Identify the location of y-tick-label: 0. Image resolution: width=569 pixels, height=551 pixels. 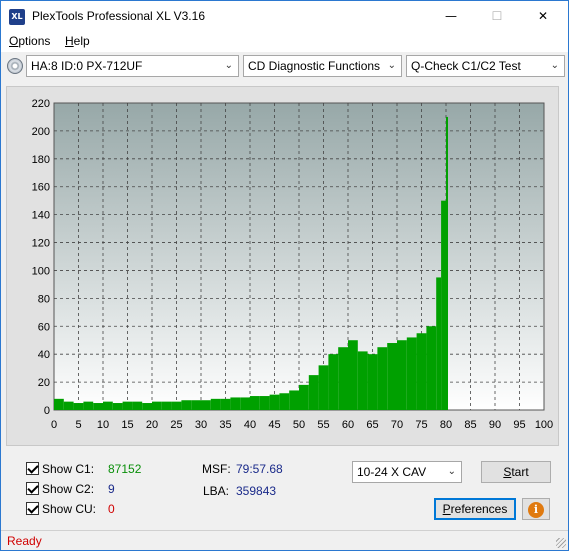
(47, 411).